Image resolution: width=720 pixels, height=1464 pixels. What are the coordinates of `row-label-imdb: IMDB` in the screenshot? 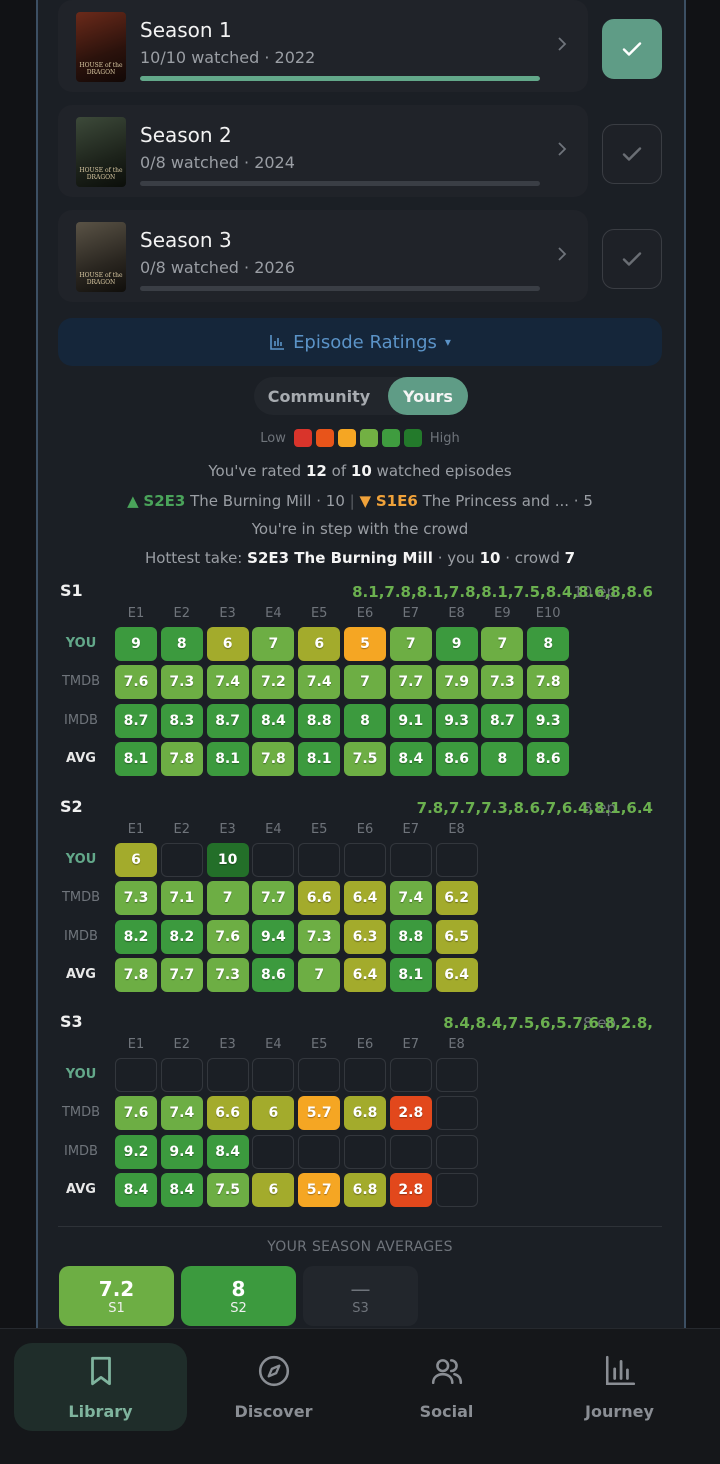 It's located at (81, 720).